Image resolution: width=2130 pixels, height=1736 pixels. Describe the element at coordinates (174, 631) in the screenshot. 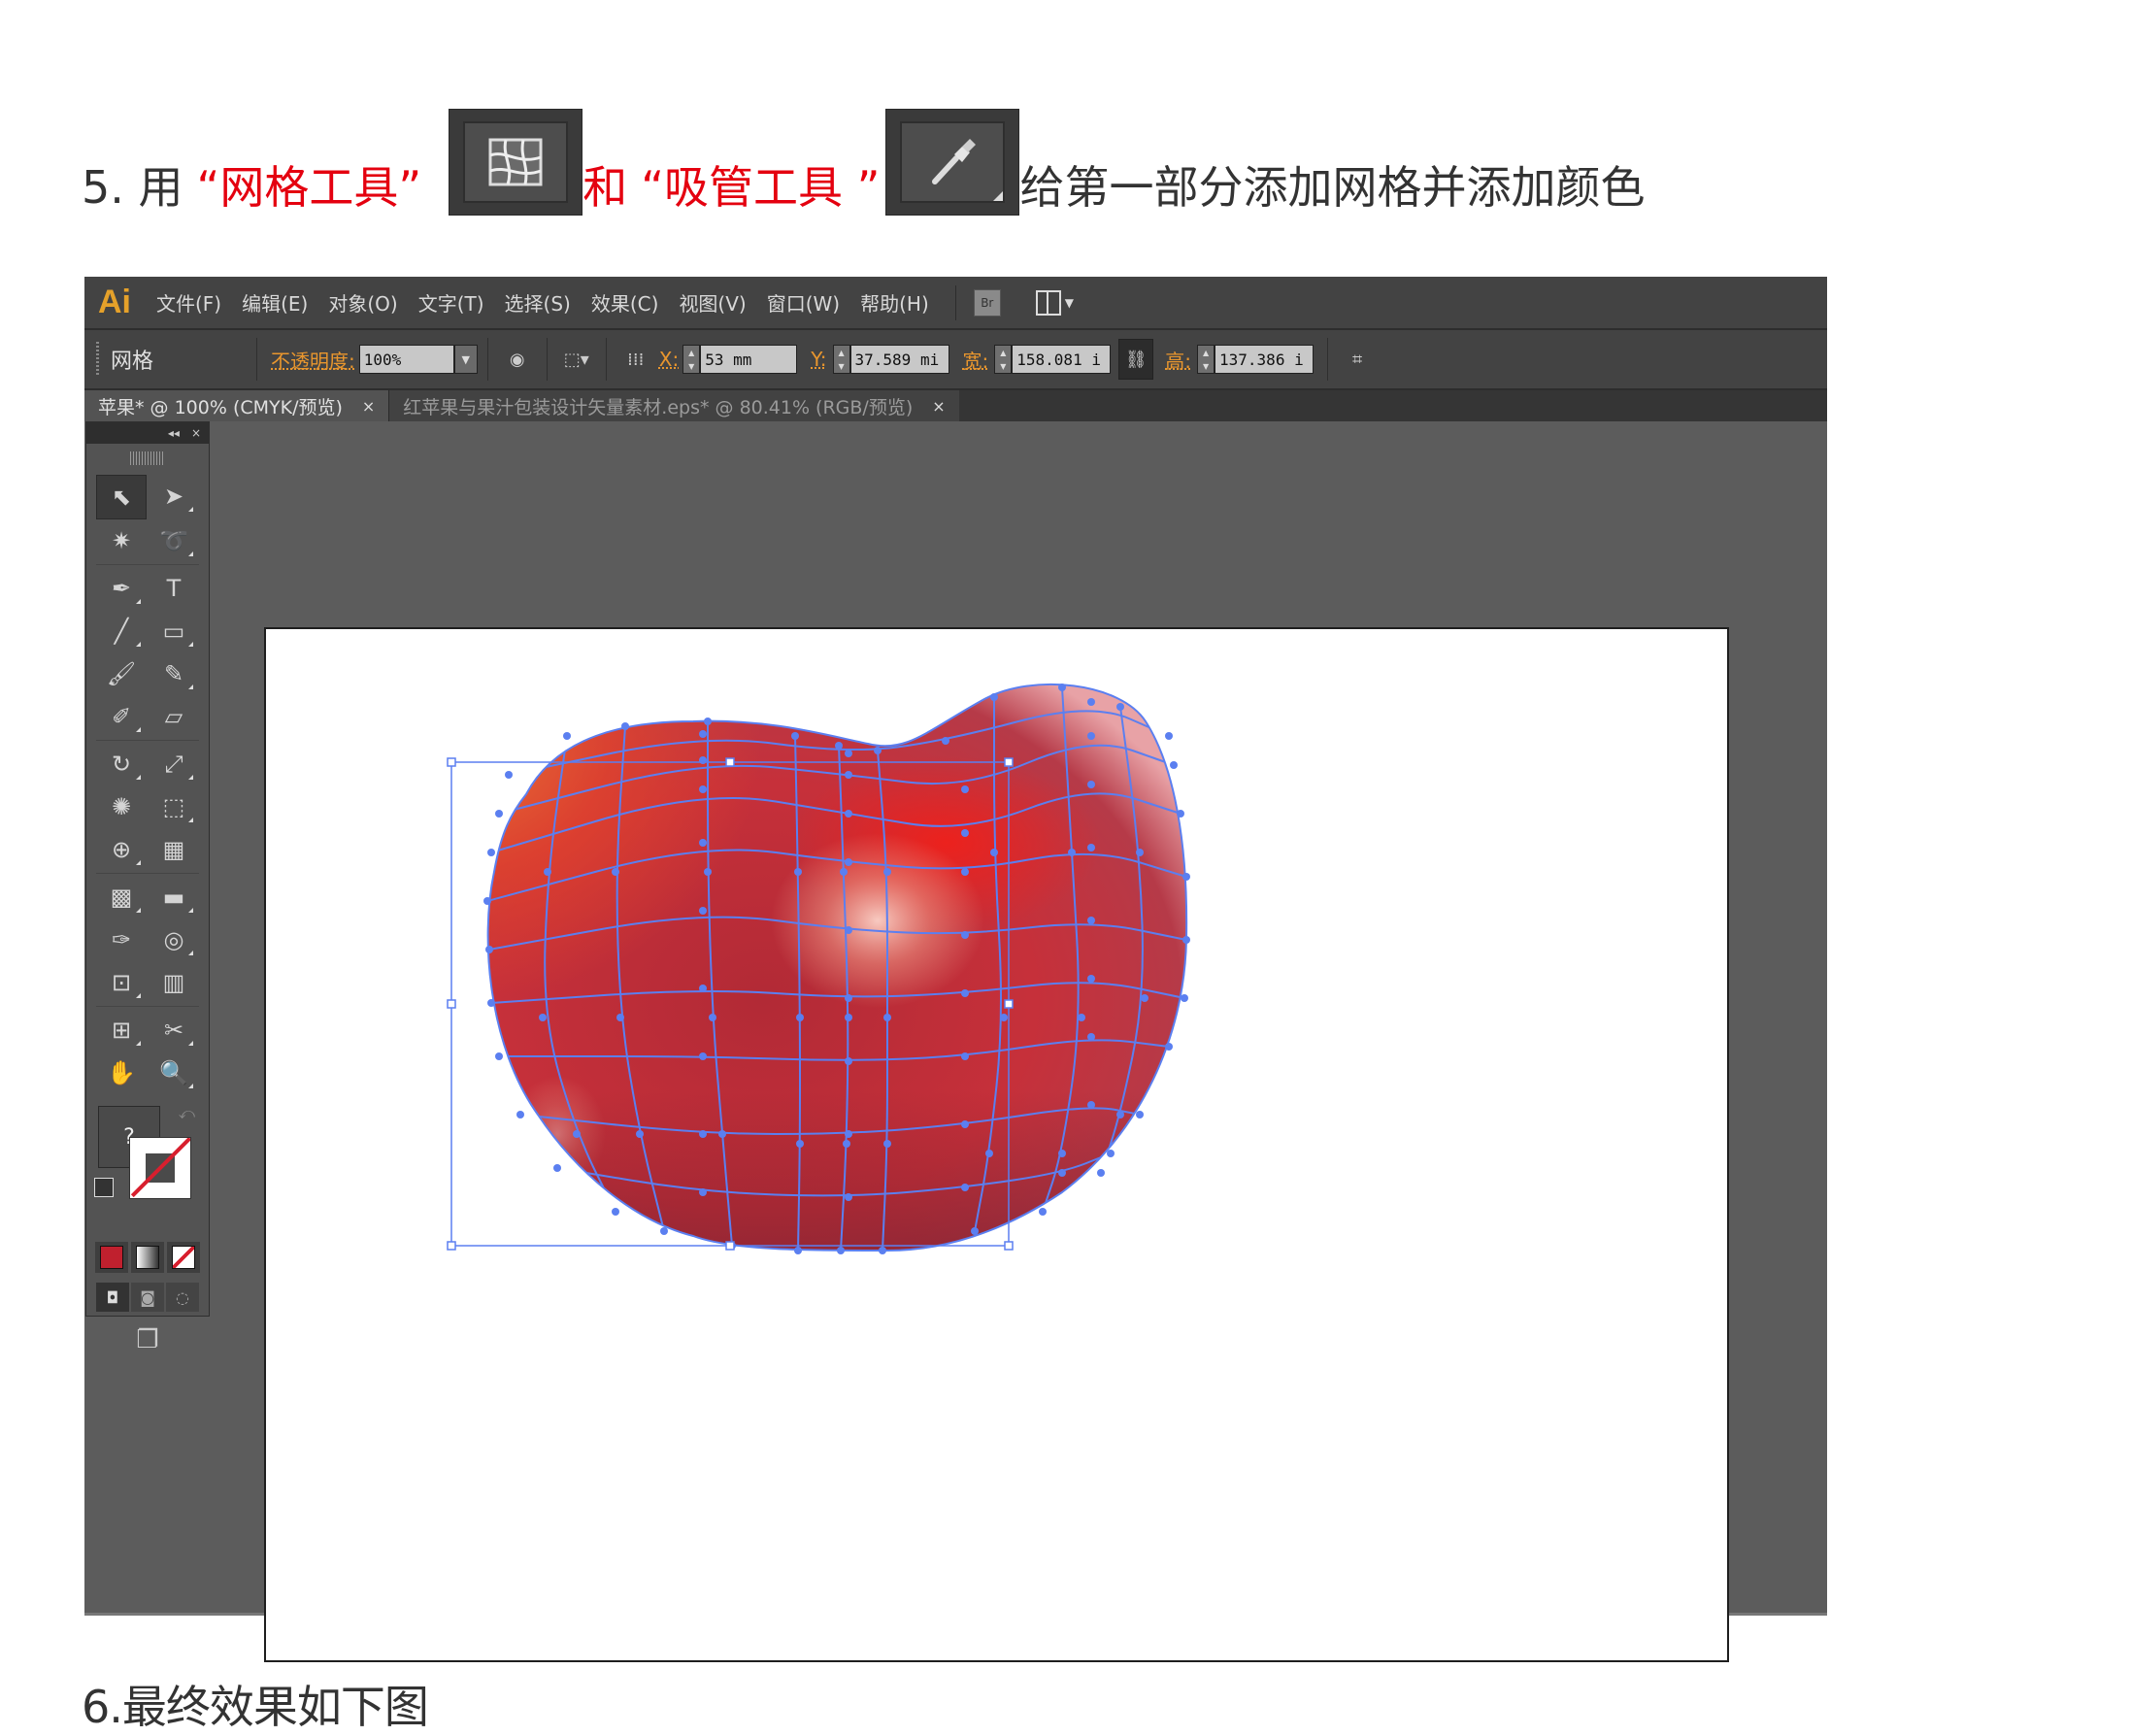

I see `rectangle-tool: ▭` at that location.